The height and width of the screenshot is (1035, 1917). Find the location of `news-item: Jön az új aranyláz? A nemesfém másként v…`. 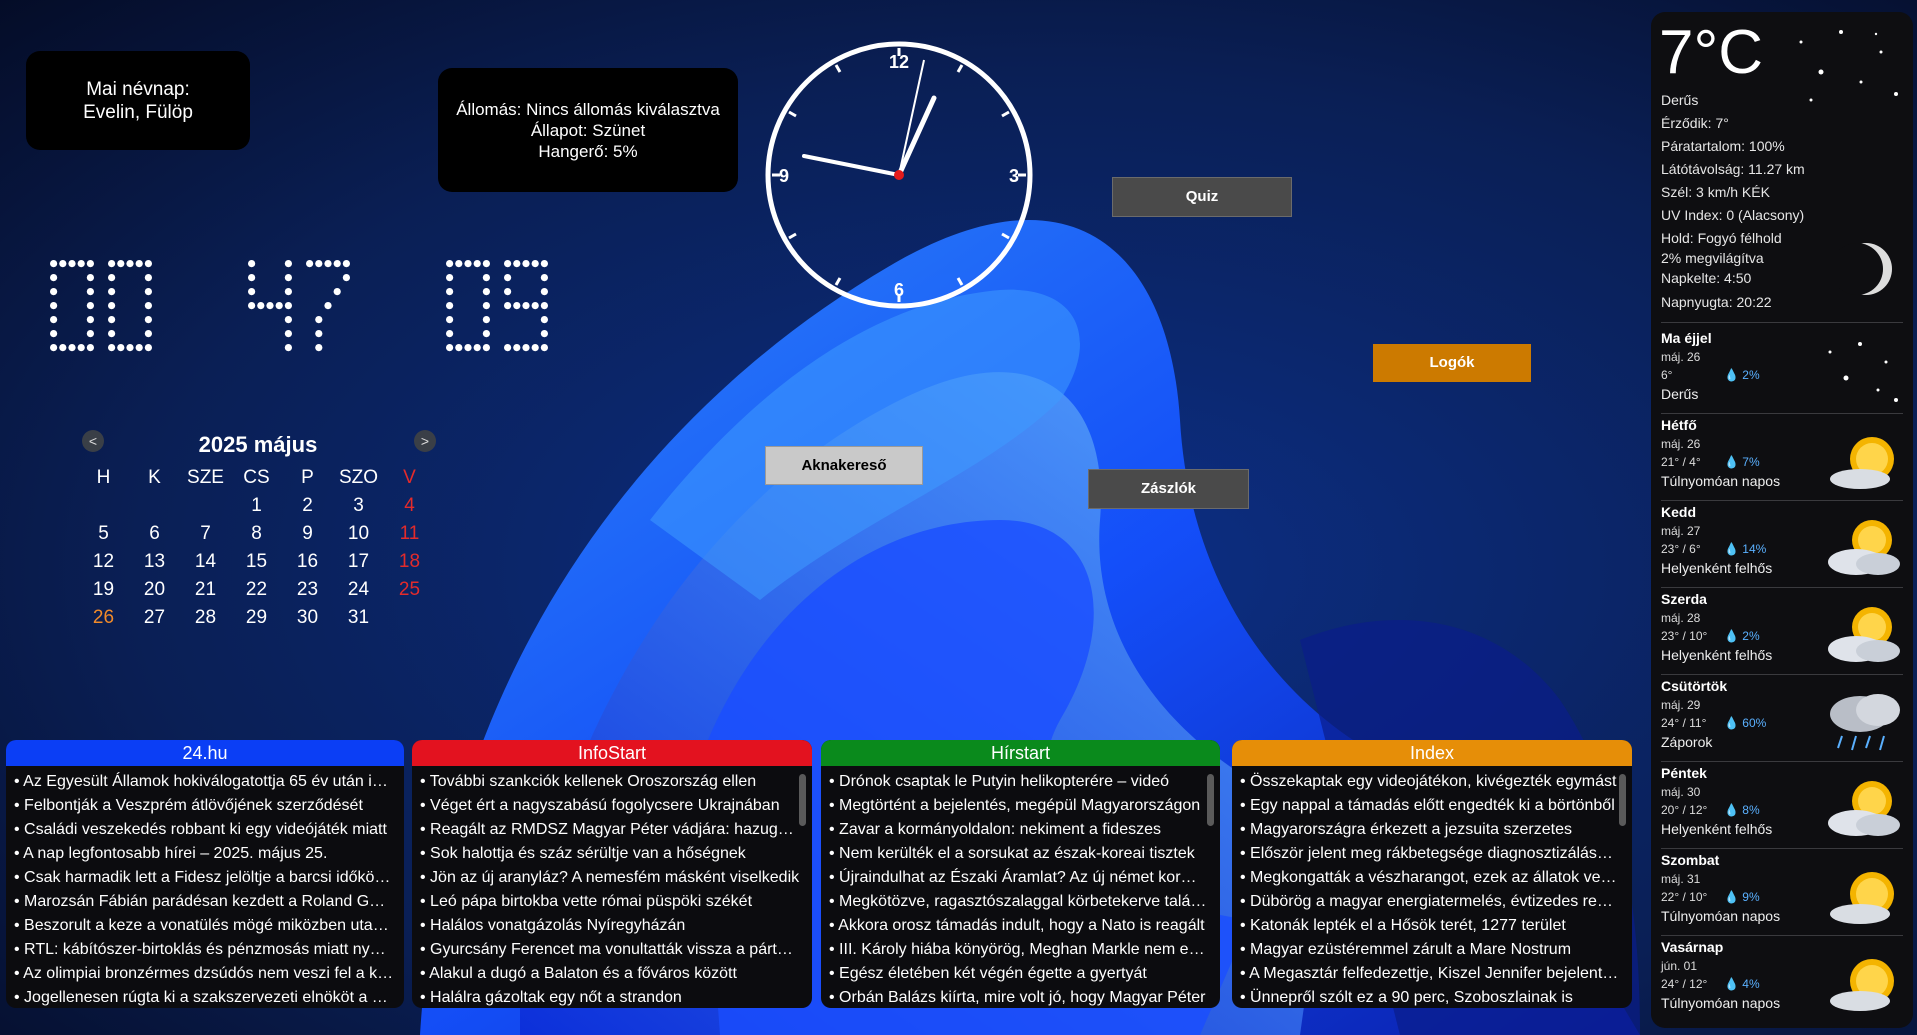

news-item: Jön az új aranyláz? A nemesfém másként v… is located at coordinates (610, 878).